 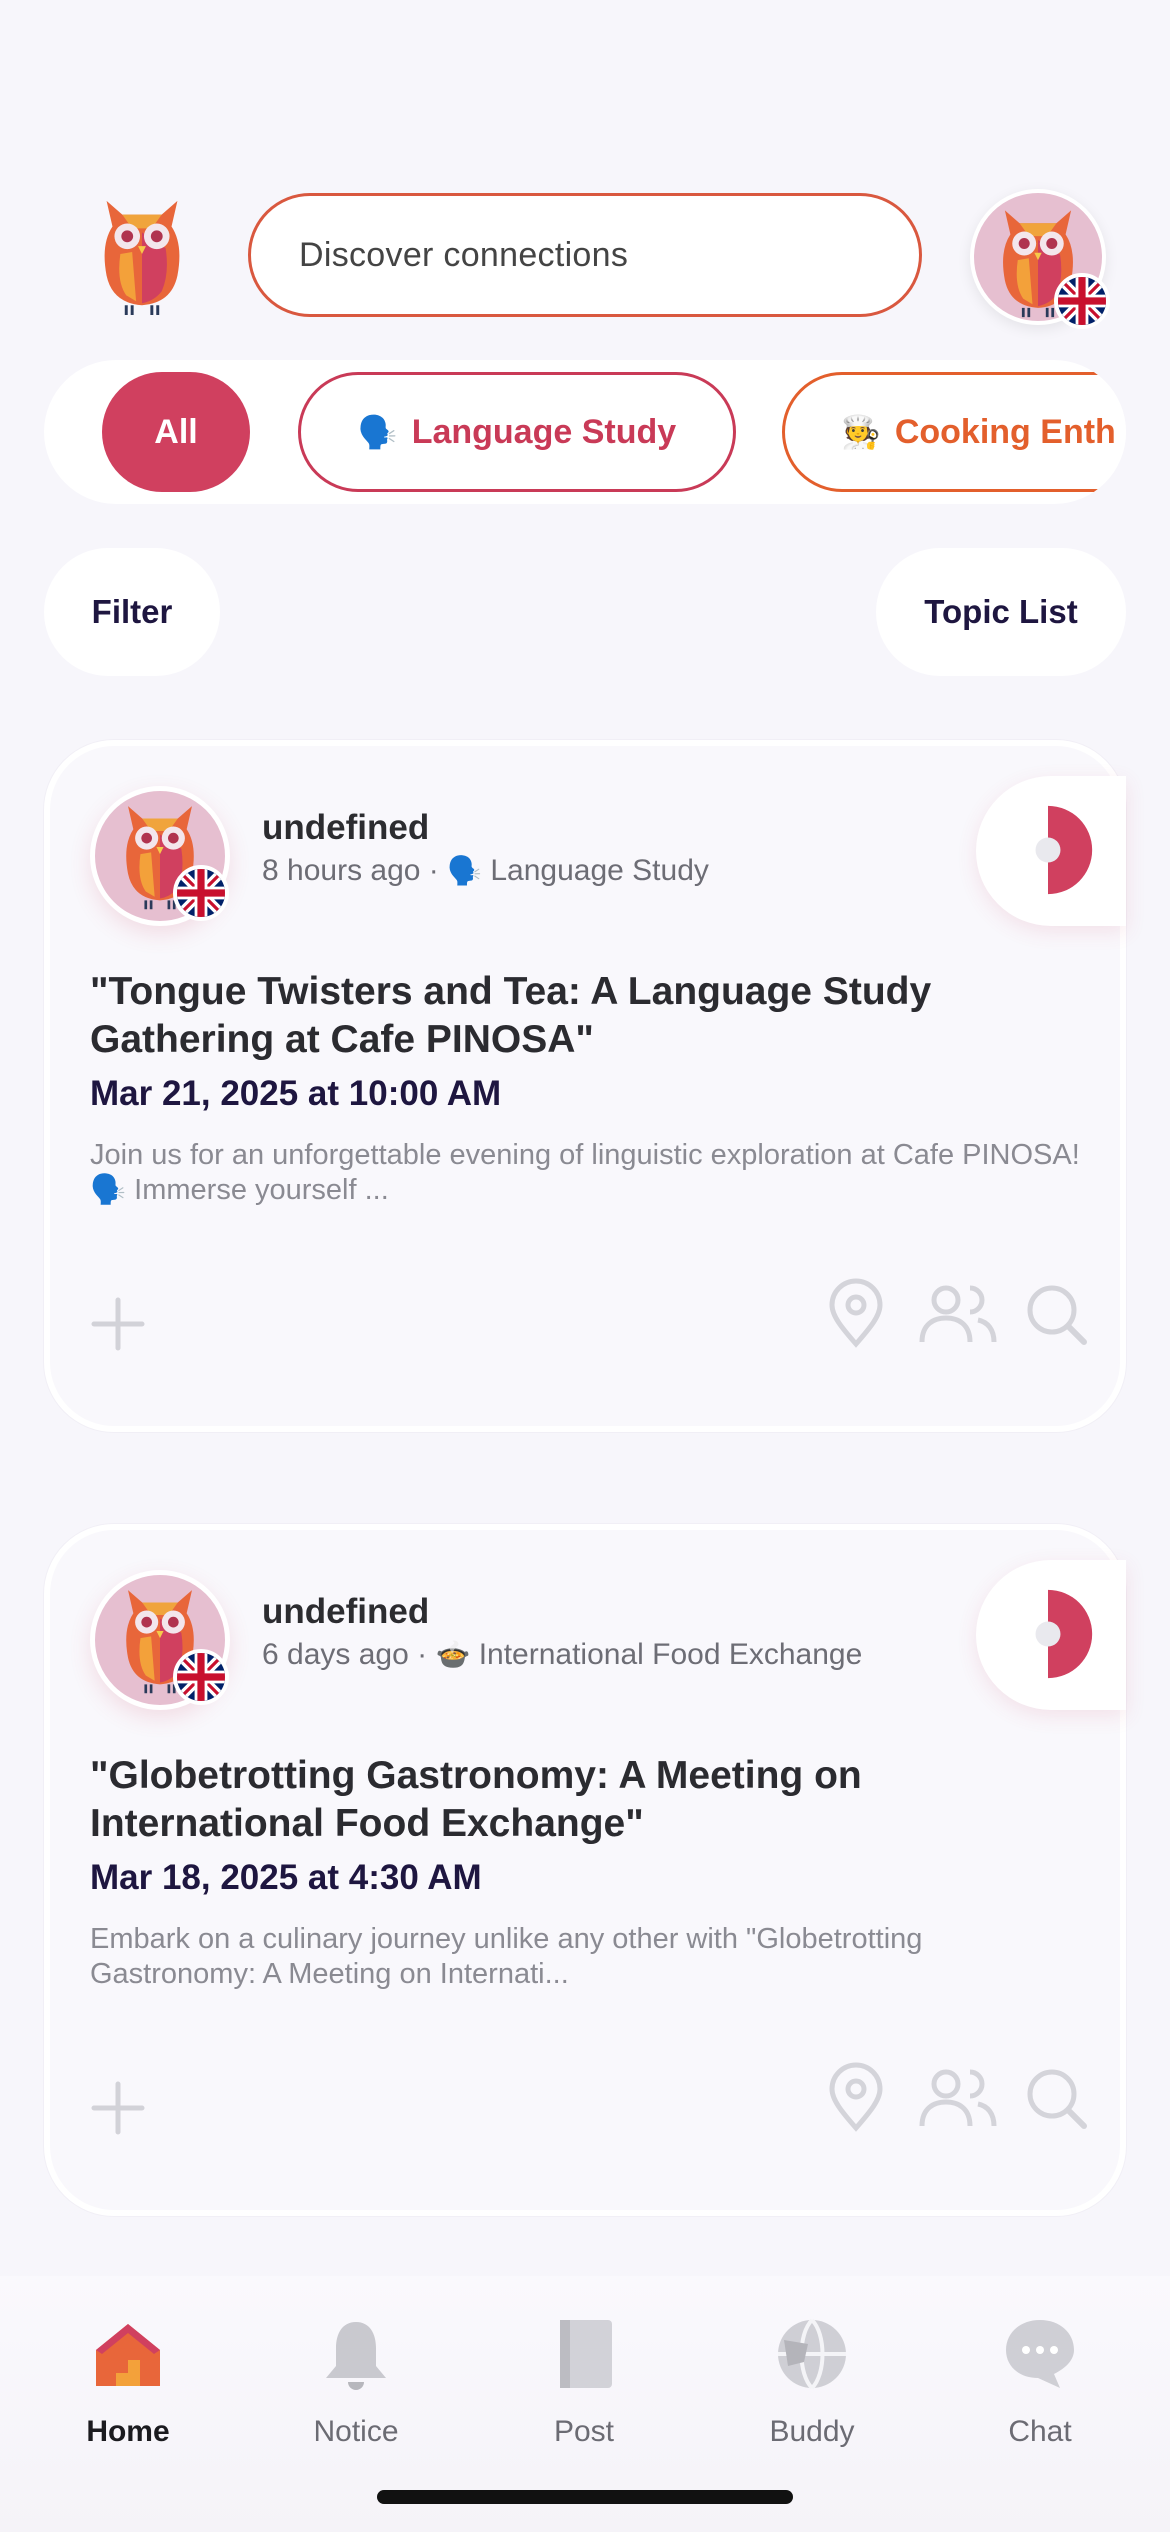 I want to click on food-bowl-icon: 🍲, so click(x=453, y=1654).